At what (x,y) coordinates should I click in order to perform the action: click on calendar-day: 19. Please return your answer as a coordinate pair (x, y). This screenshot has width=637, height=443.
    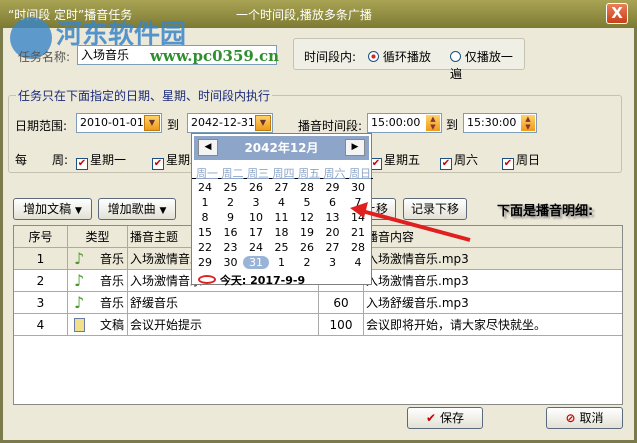
    Looking at the image, I should click on (307, 232).